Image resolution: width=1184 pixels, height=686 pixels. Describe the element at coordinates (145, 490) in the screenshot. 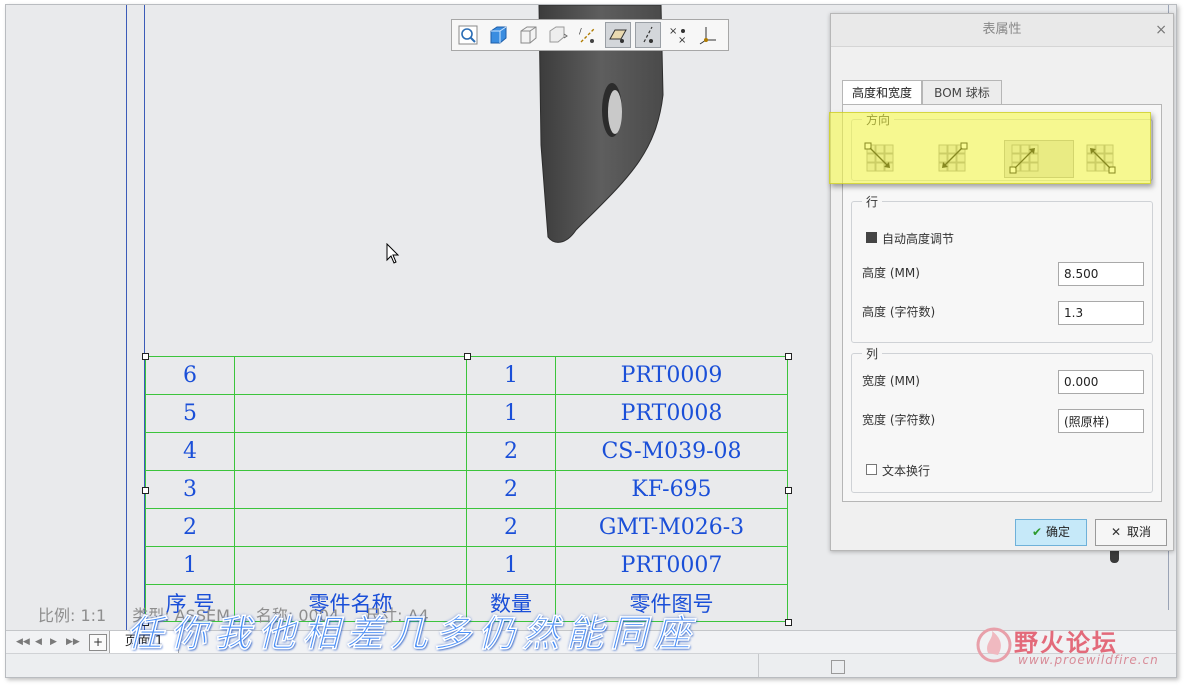

I see `table-handle-mid-left` at that location.